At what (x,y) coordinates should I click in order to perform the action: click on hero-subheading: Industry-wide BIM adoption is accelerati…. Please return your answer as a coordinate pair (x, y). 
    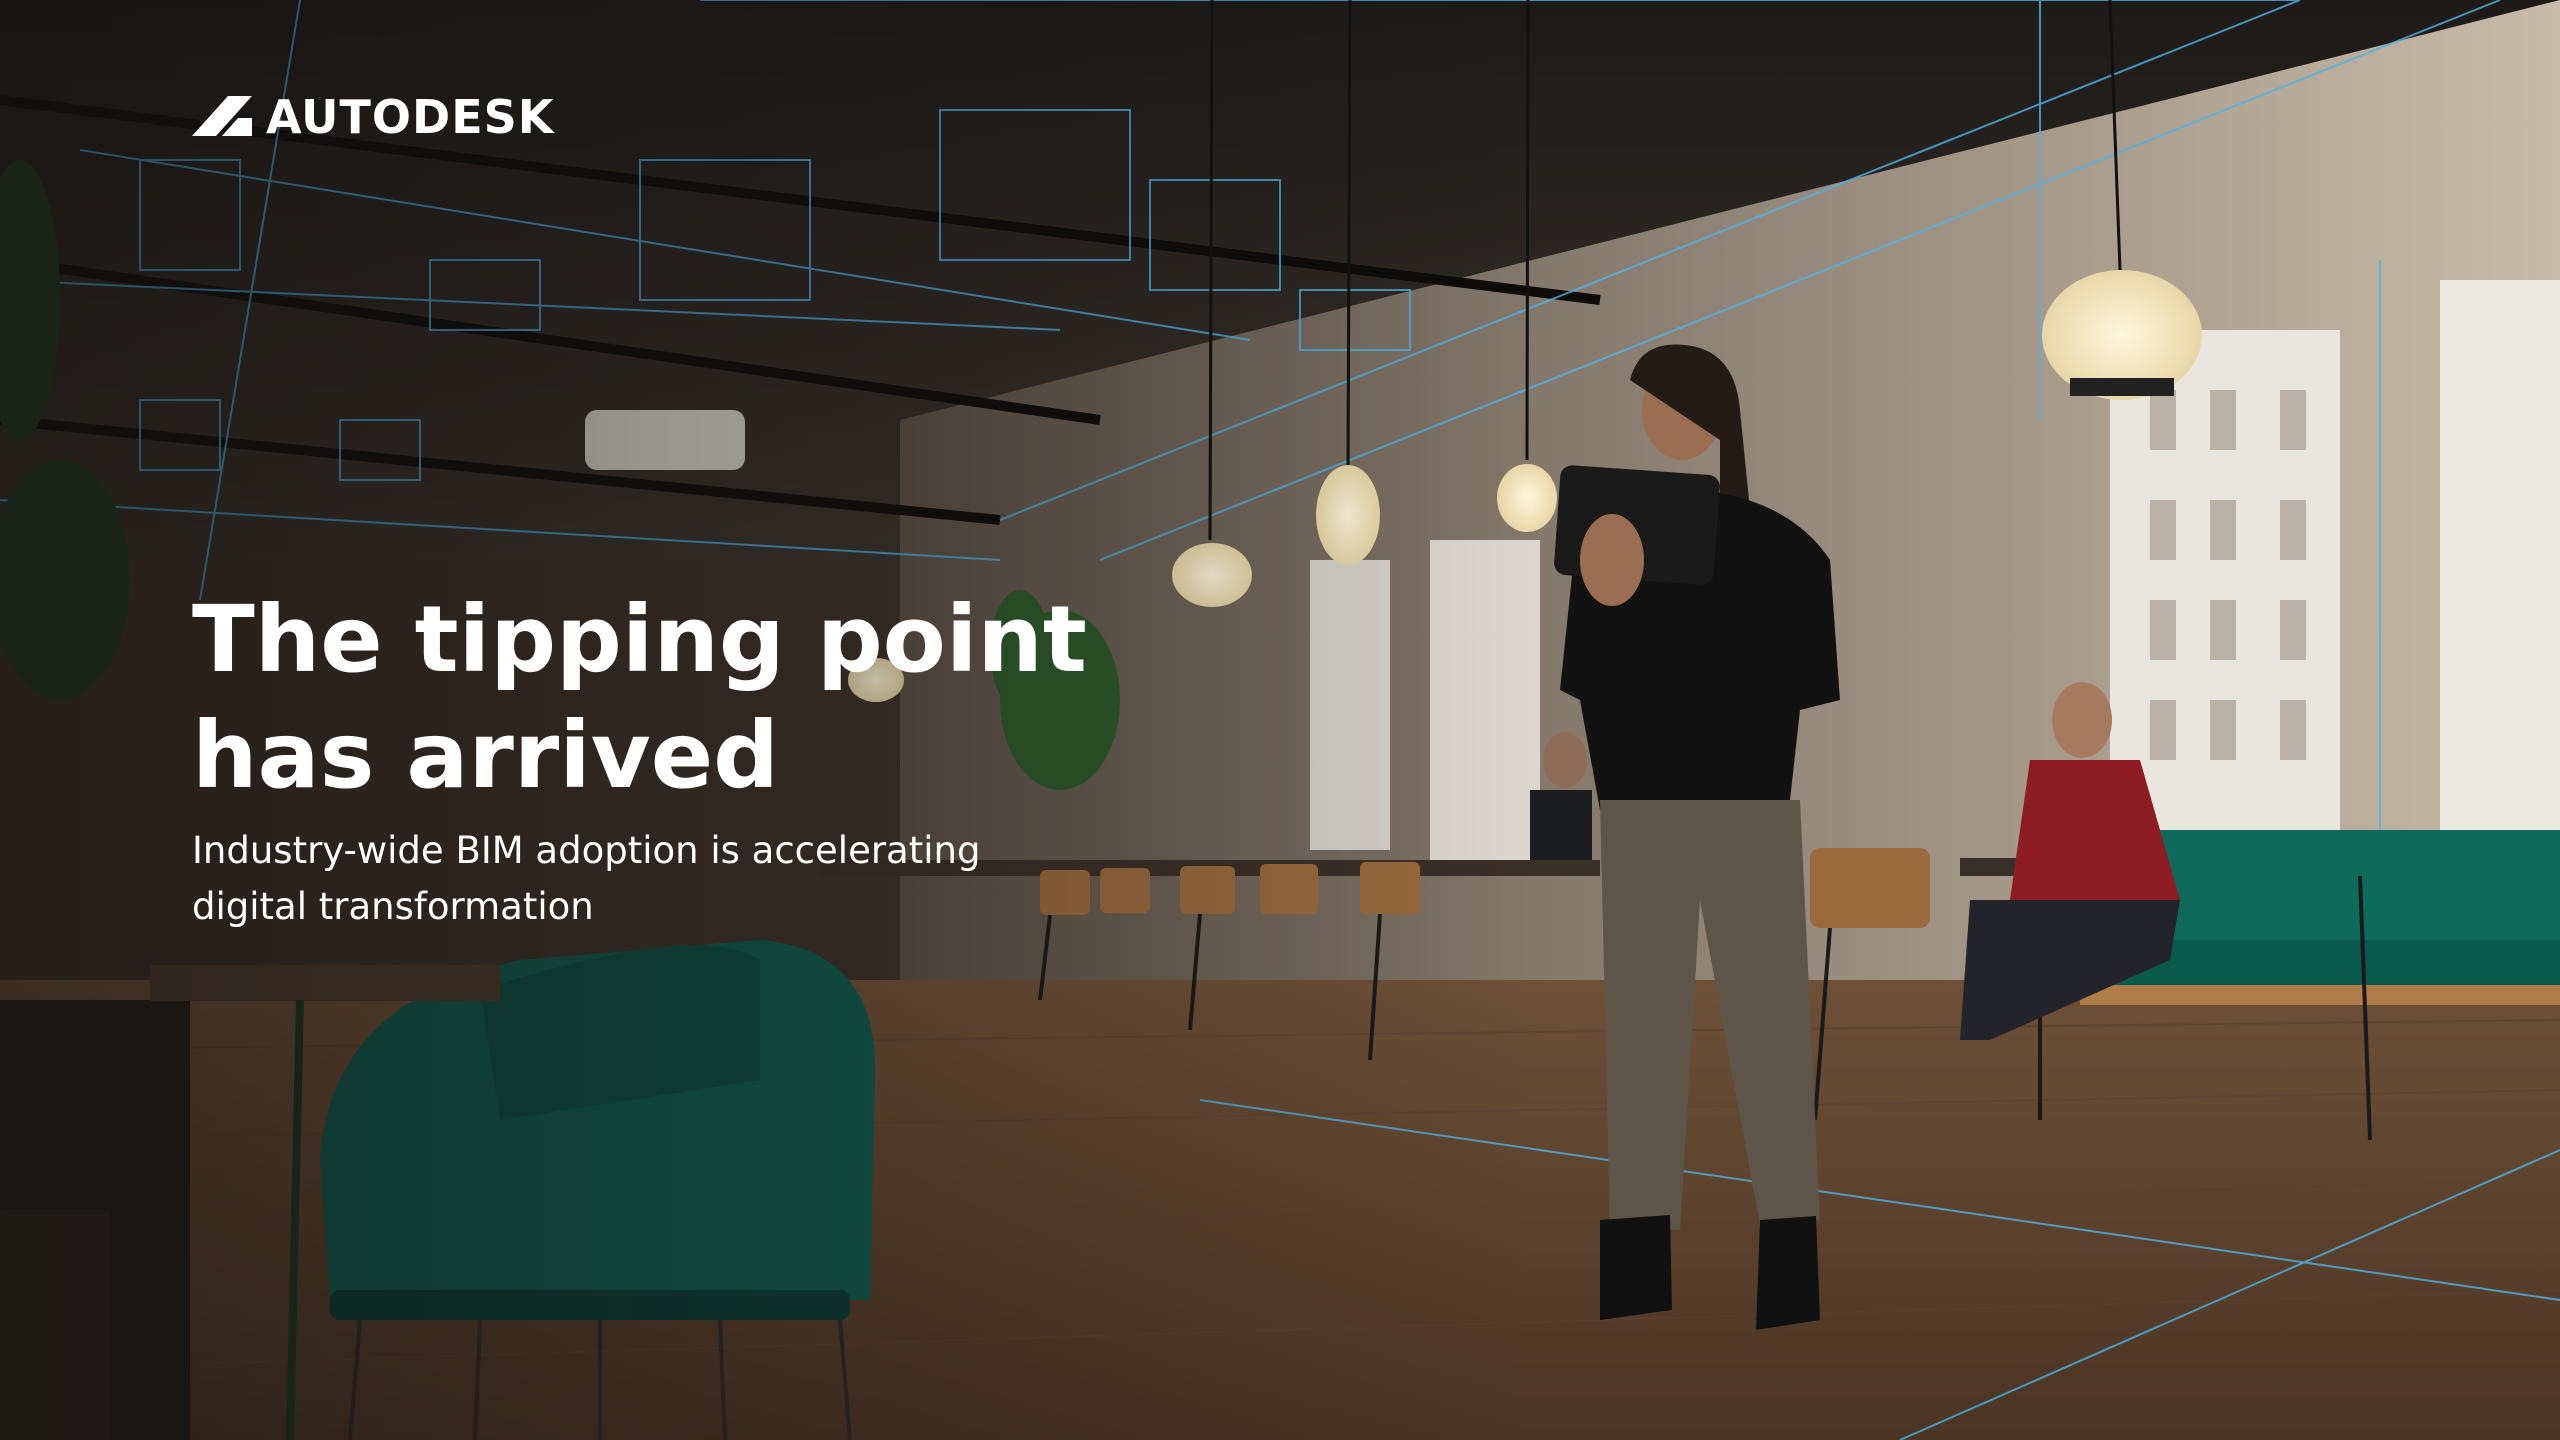
    Looking at the image, I should click on (662, 879).